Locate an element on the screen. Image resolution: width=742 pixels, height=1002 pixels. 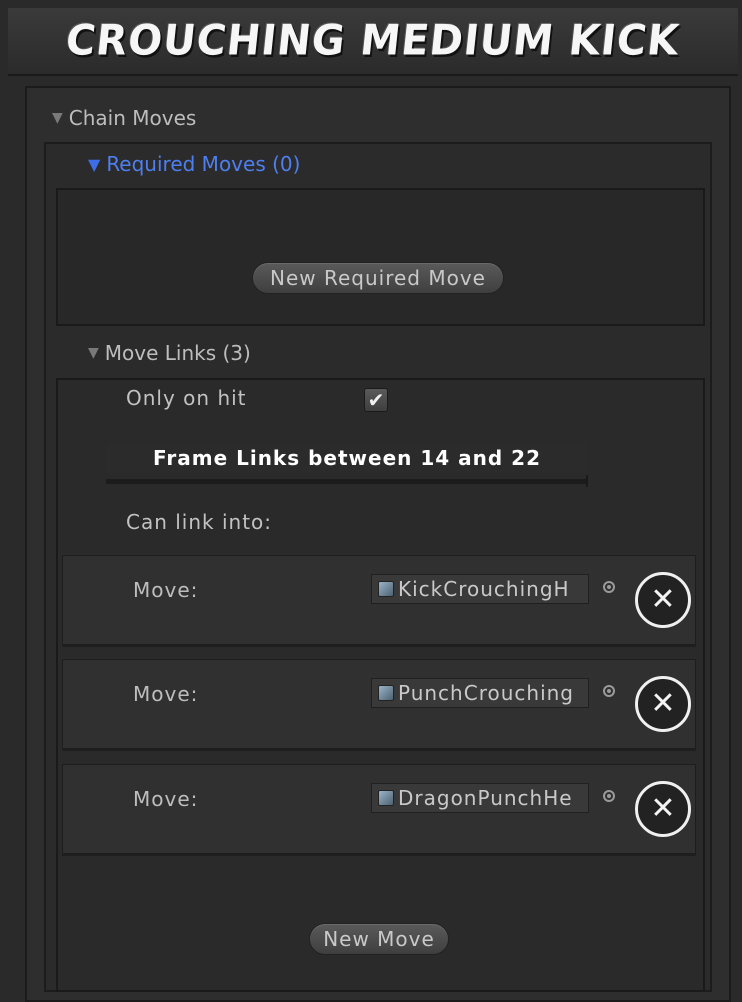
new-required-move-button: New Required Move is located at coordinates (378, 278).